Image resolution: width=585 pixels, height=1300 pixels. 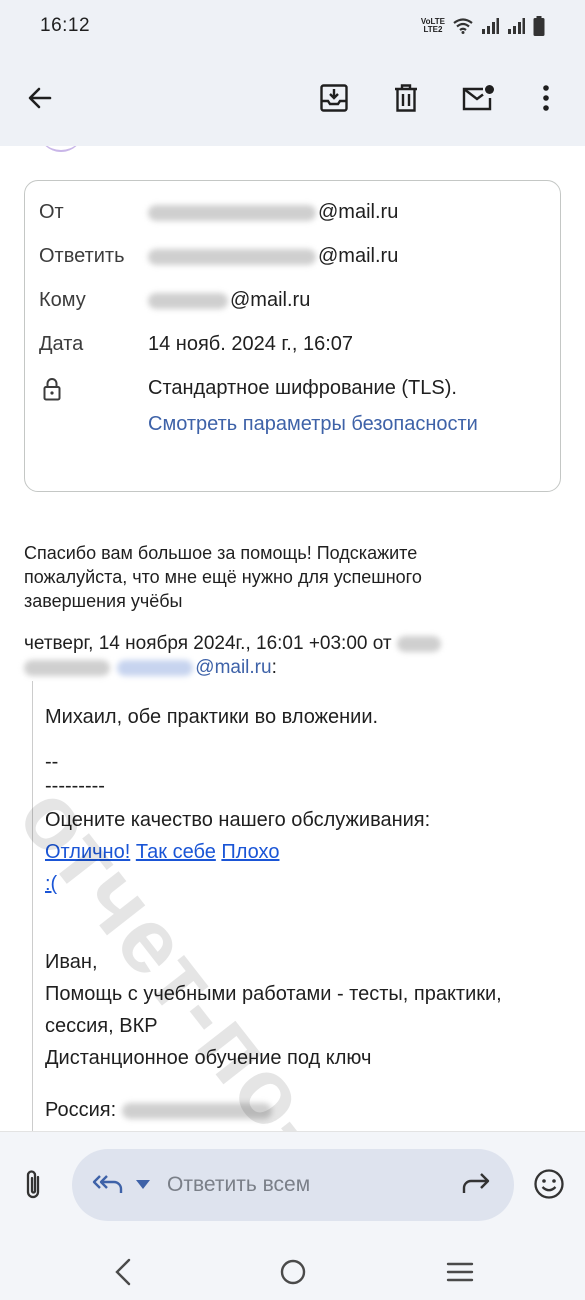 I want to click on nav-back-icon, so click(x=123, y=1272).